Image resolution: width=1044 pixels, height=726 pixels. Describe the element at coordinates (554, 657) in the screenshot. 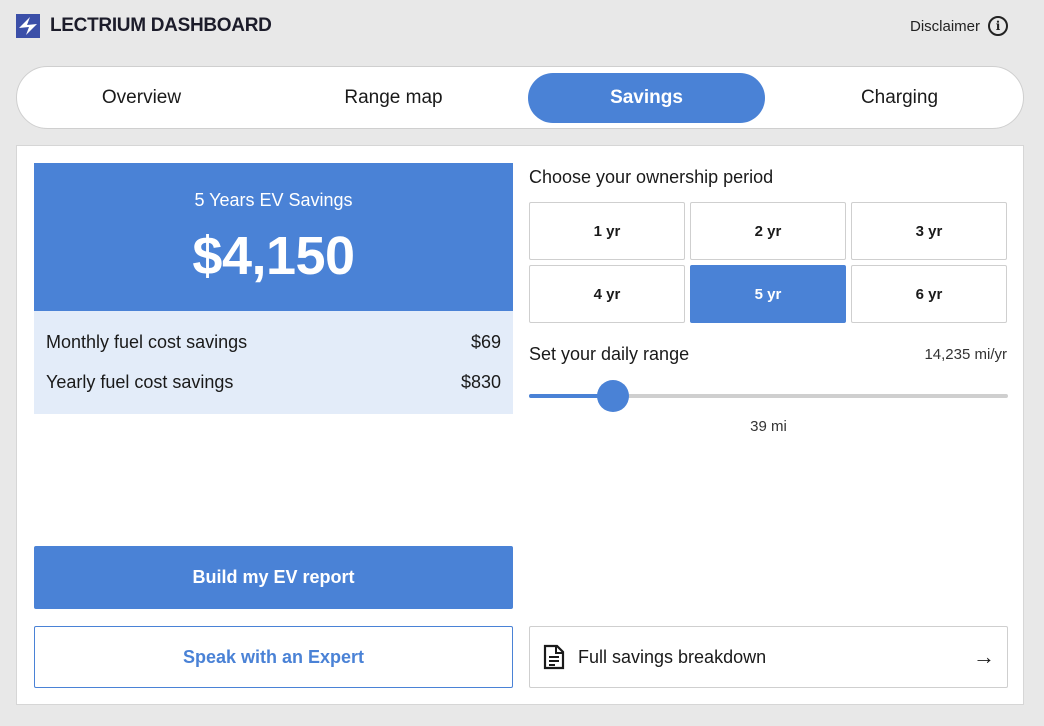

I see `document-icon` at that location.